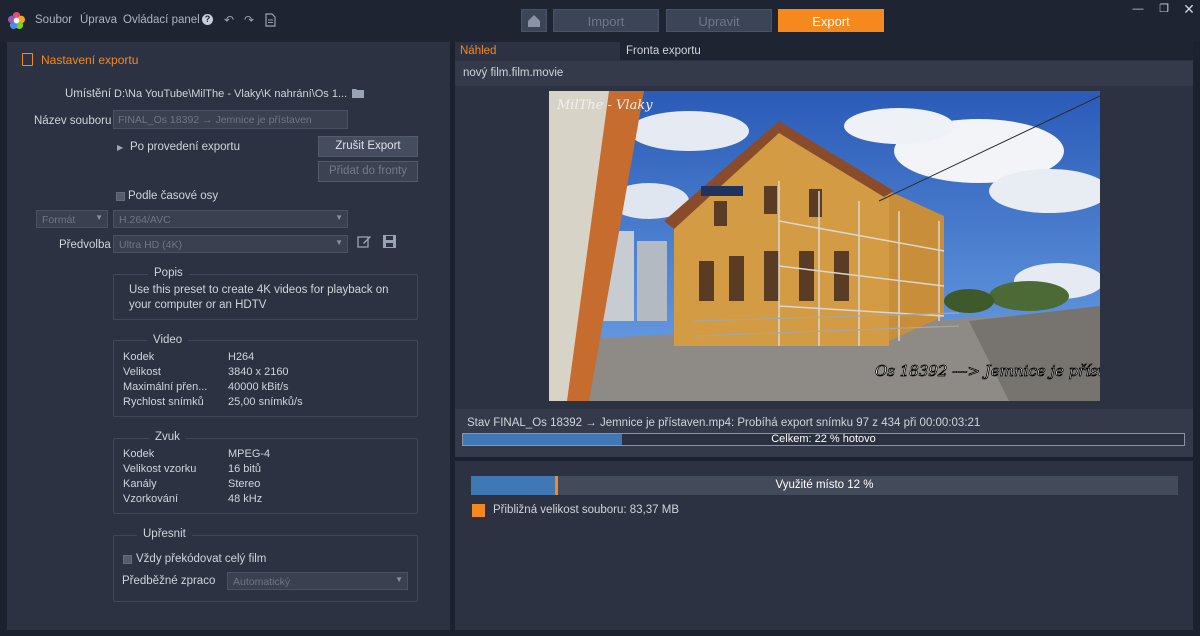 This screenshot has width=1200, height=636. Describe the element at coordinates (478, 510) in the screenshot. I see `legend-swatch` at that location.